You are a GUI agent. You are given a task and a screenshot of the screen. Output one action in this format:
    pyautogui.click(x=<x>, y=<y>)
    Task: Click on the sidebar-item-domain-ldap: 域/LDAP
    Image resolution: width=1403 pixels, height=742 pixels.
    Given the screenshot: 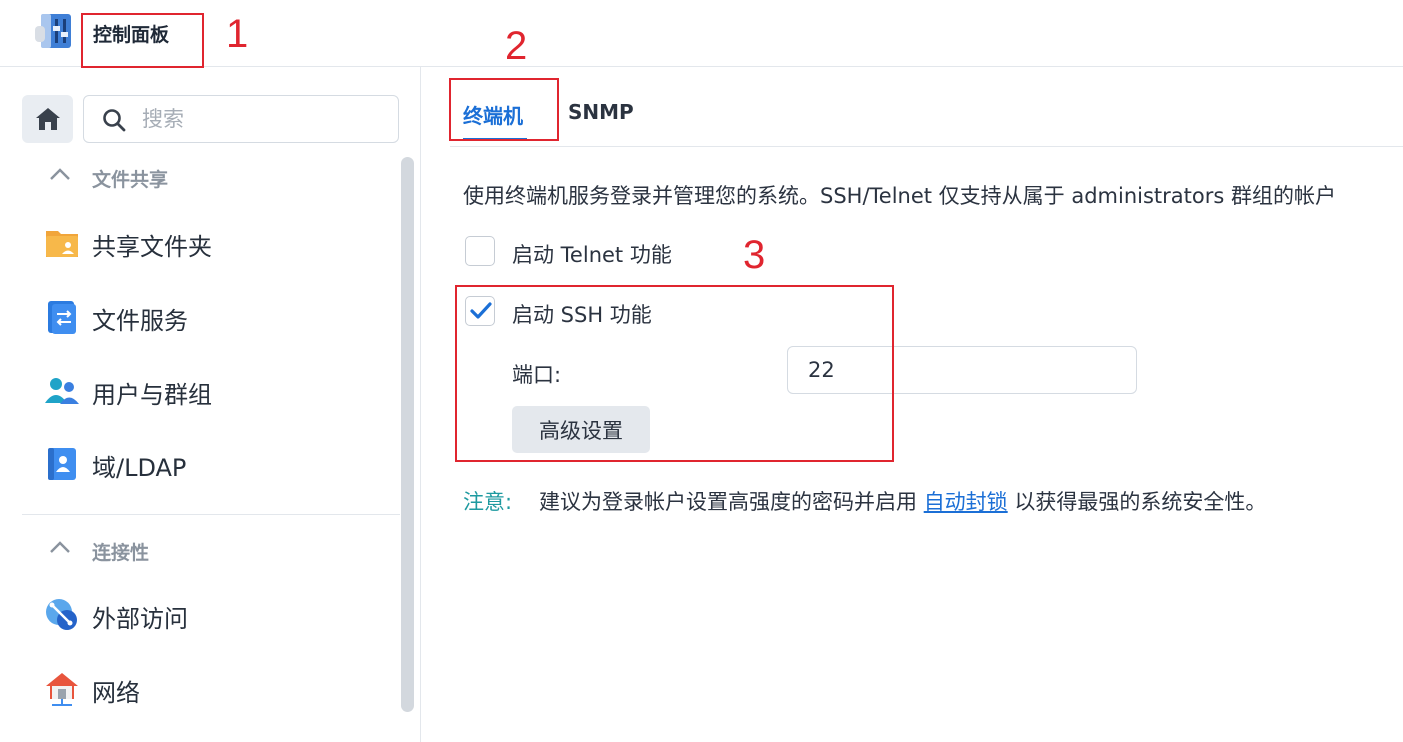 What is the action you would take?
    pyautogui.click(x=219, y=464)
    